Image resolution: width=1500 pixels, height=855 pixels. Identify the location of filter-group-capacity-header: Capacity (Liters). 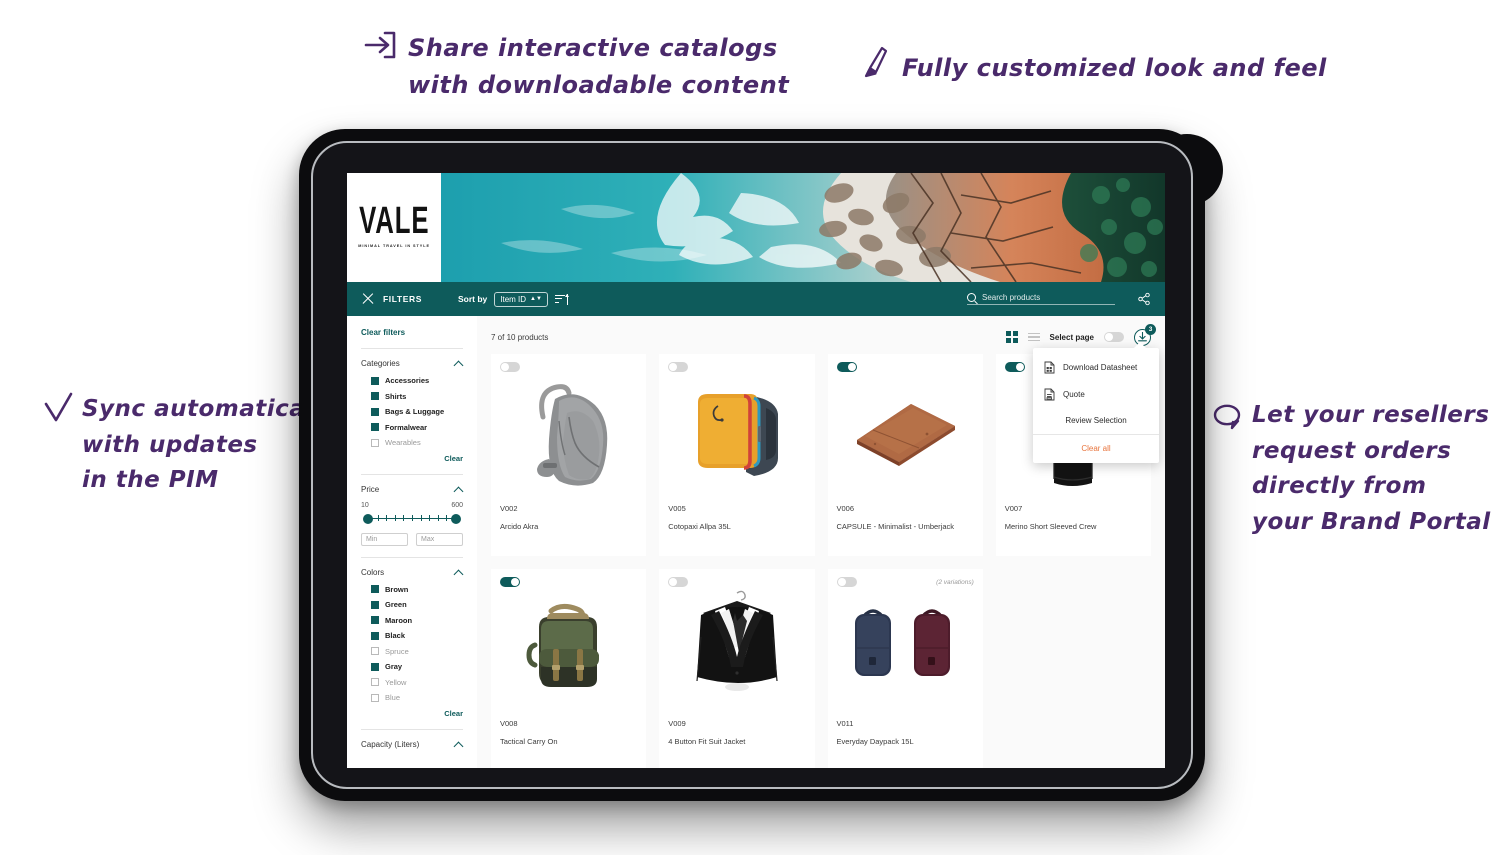
(412, 744).